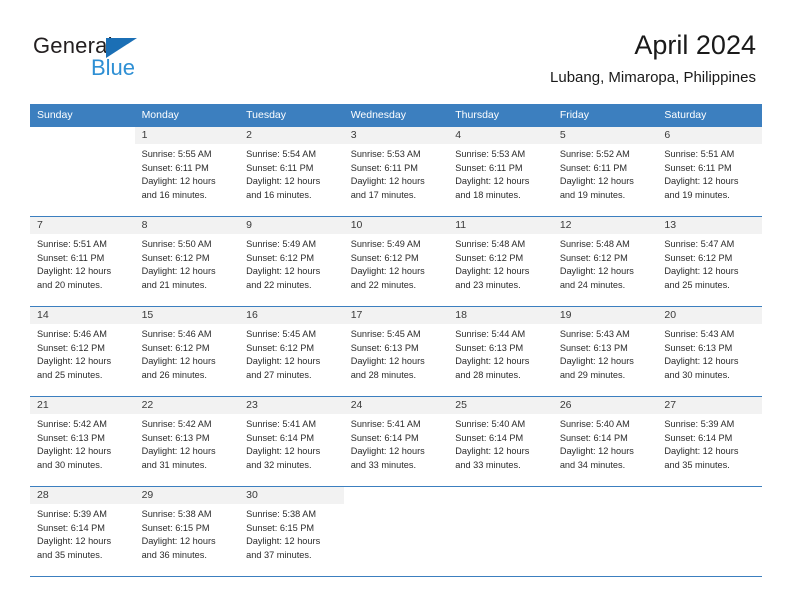 The width and height of the screenshot is (792, 612). I want to click on day-number: 12, so click(605, 225).